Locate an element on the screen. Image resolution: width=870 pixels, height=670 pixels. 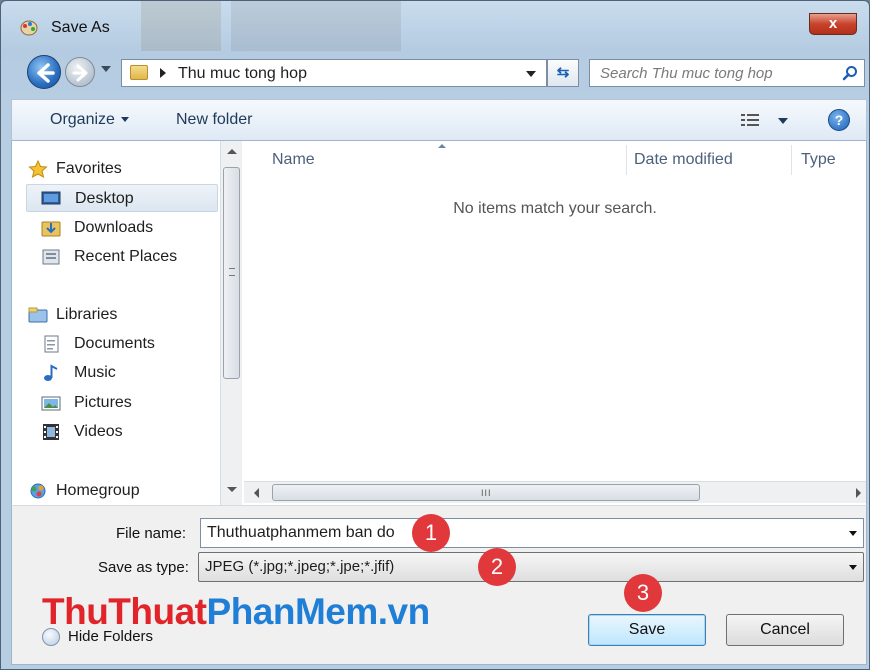
grip-icon: III is located at coordinates (486, 493).